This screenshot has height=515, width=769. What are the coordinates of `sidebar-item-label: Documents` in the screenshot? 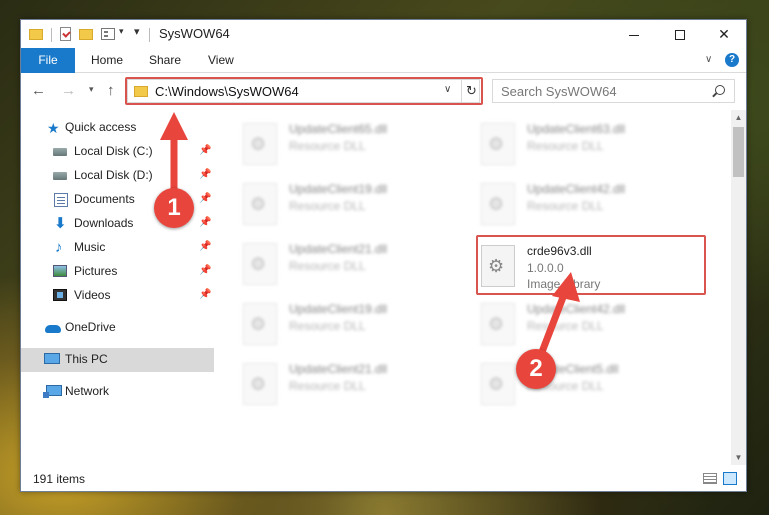 It's located at (104, 199).